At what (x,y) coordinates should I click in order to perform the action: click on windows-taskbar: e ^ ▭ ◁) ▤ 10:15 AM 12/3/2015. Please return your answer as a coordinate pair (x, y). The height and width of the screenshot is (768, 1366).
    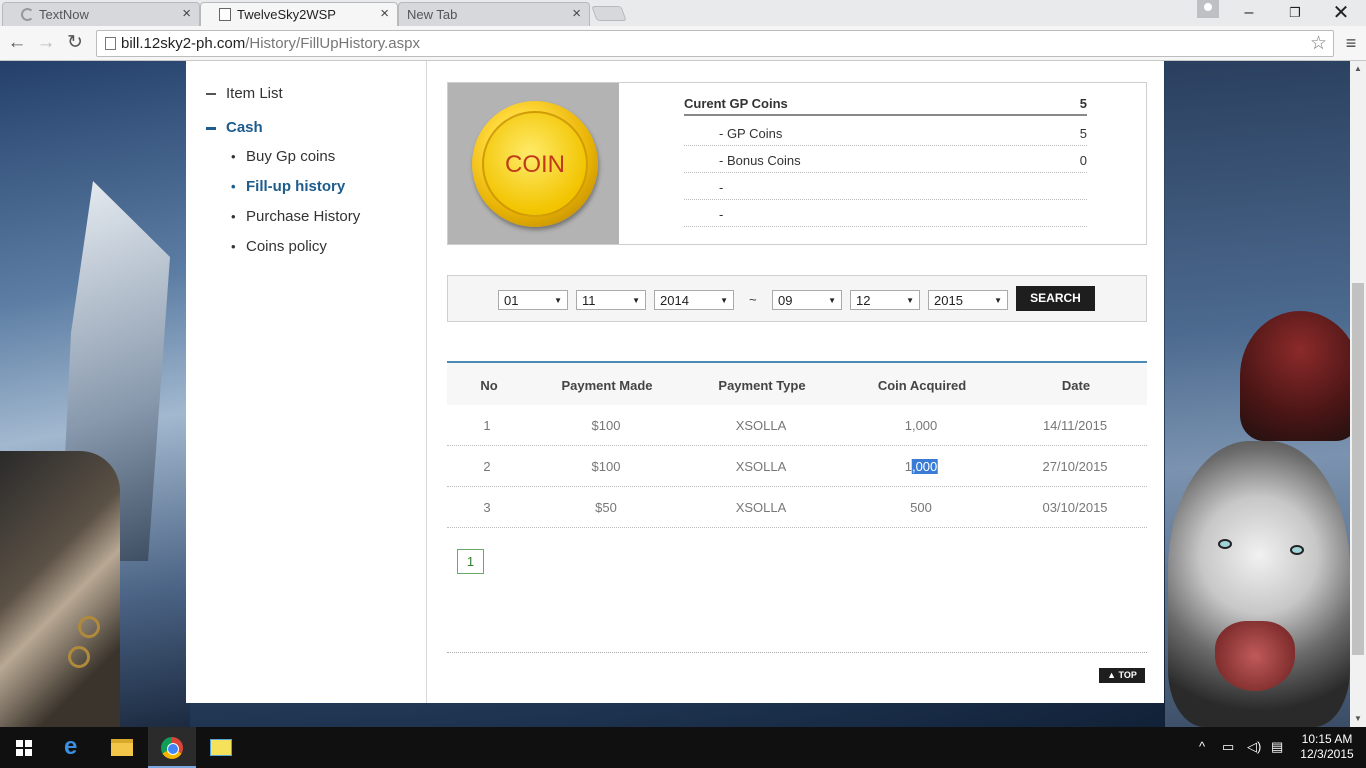
    Looking at the image, I should click on (683, 747).